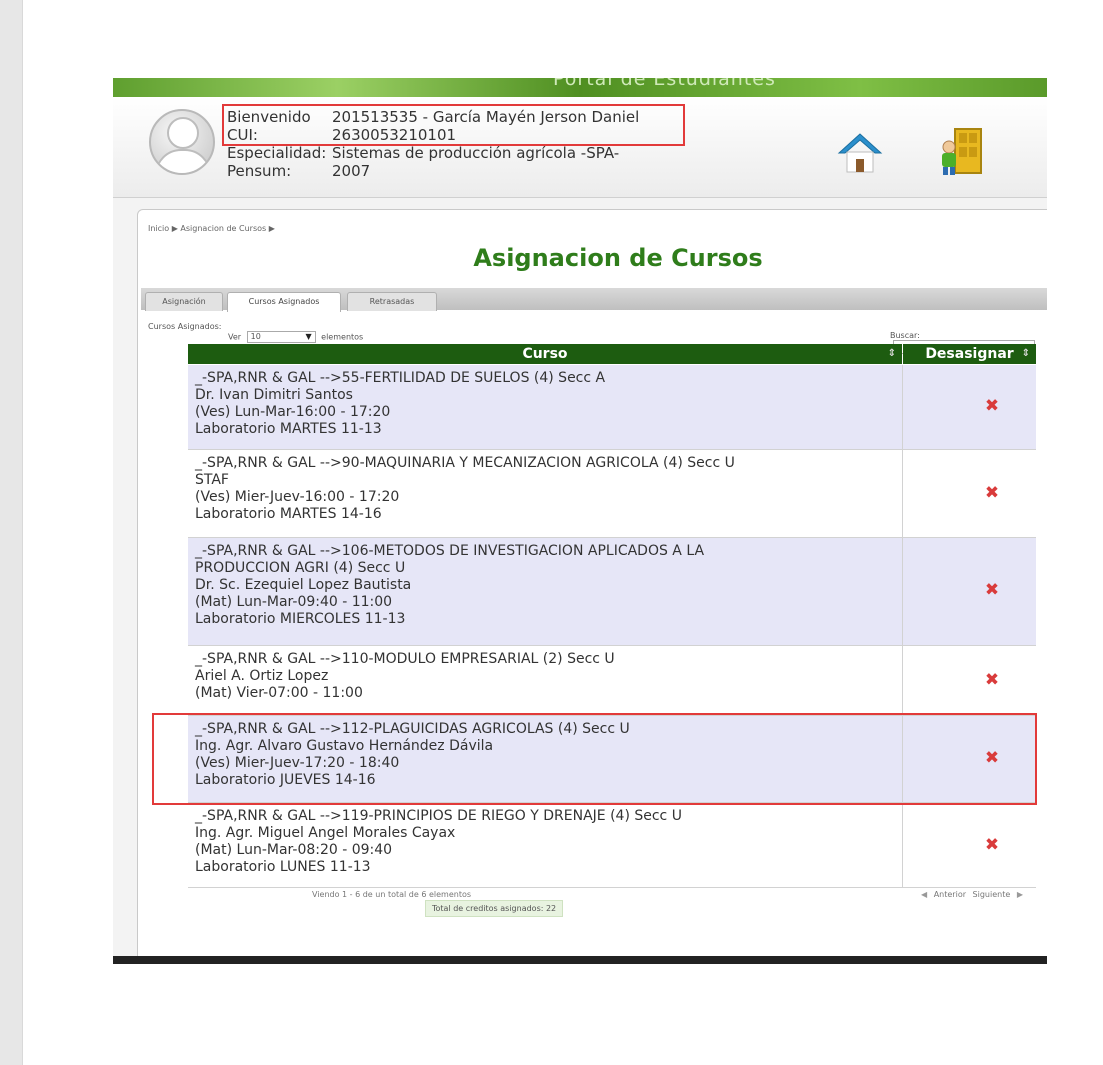  What do you see at coordinates (293, 412) in the screenshot?
I see `course-schedule: (Ves) Lun-Mar-16:00 - 17:20` at bounding box center [293, 412].